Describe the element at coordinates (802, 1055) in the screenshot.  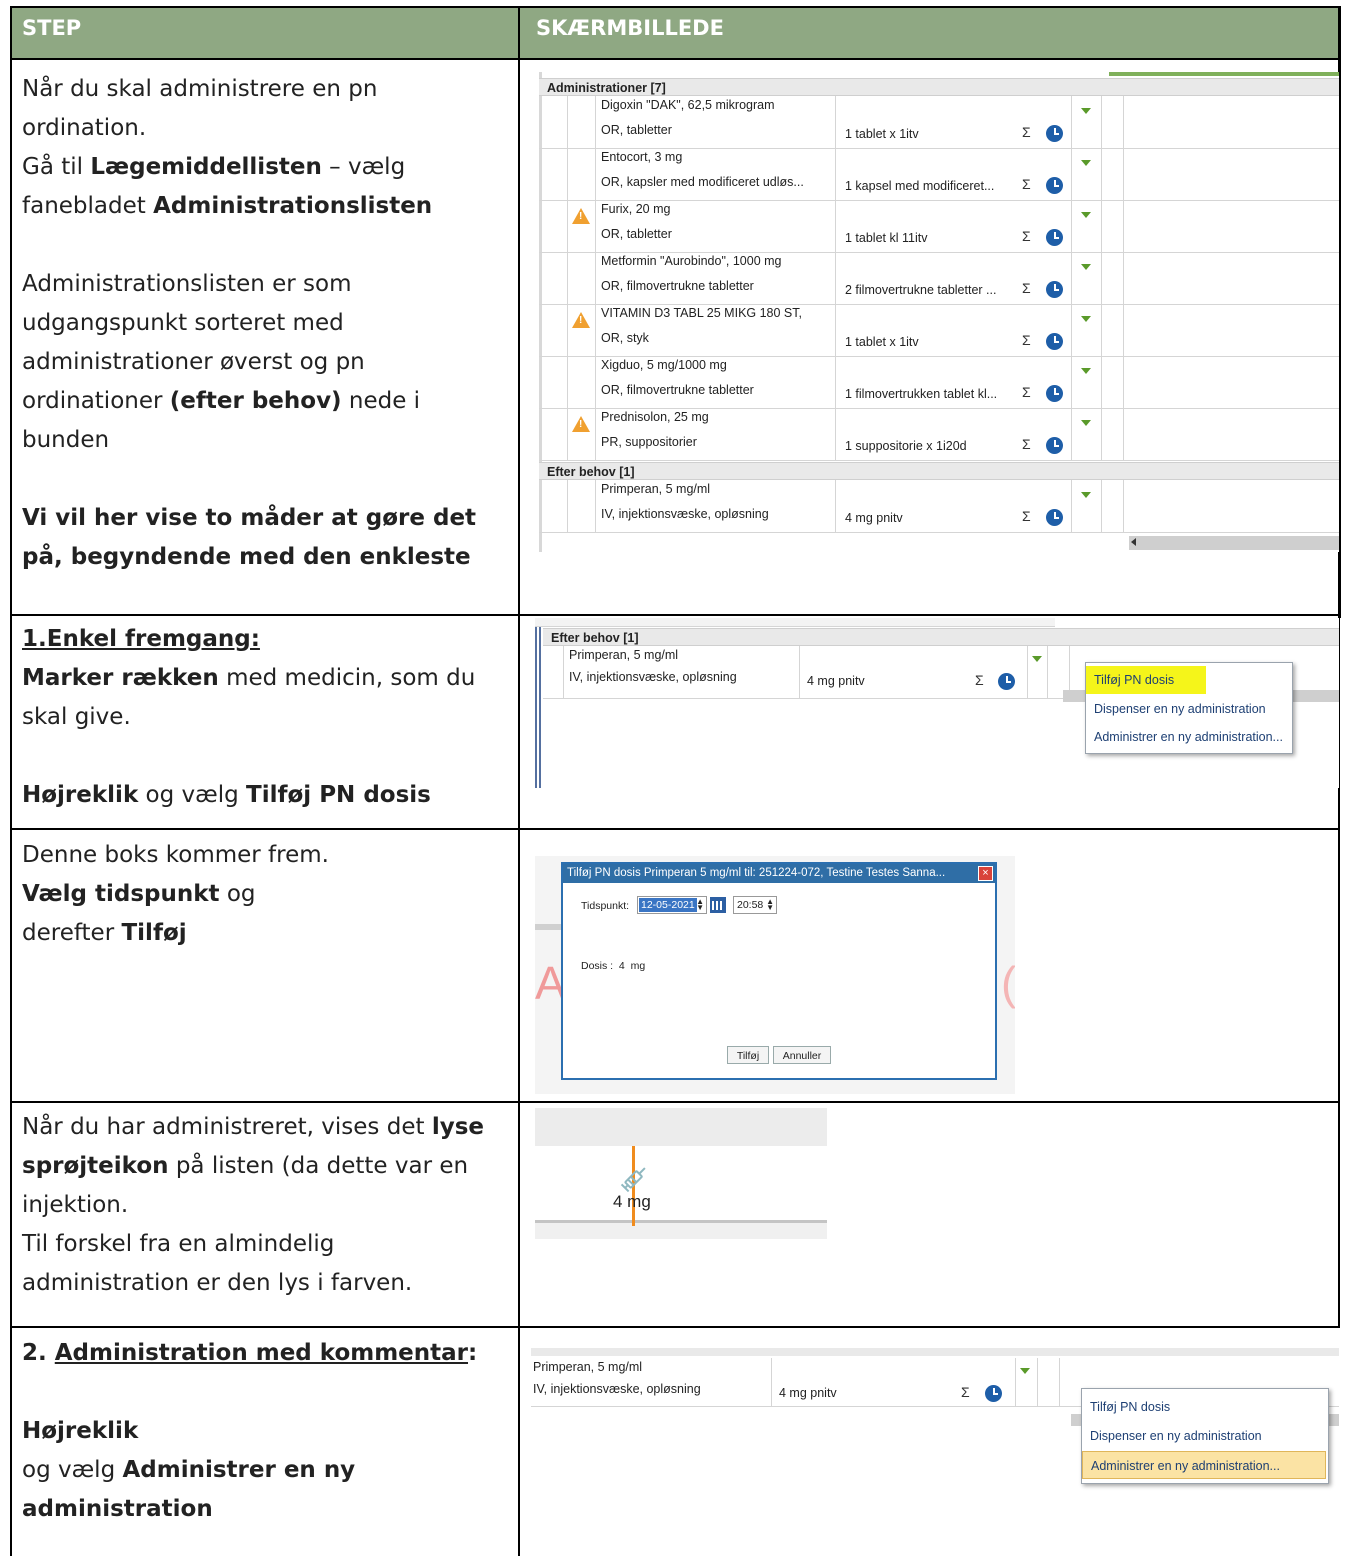
I see `cancel-button: Annuller` at that location.